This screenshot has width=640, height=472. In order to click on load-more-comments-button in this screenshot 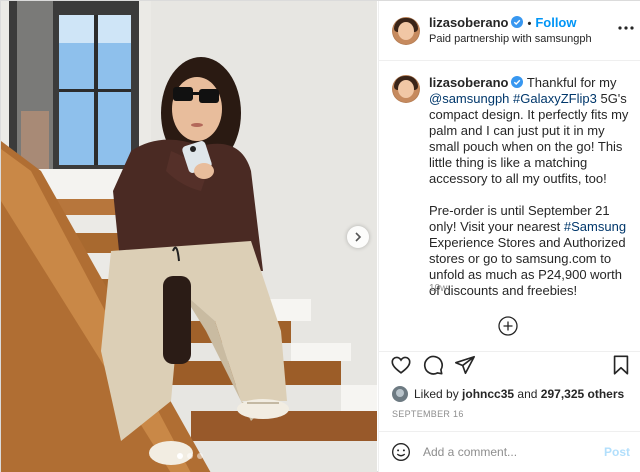, I will do `click(508, 326)`.